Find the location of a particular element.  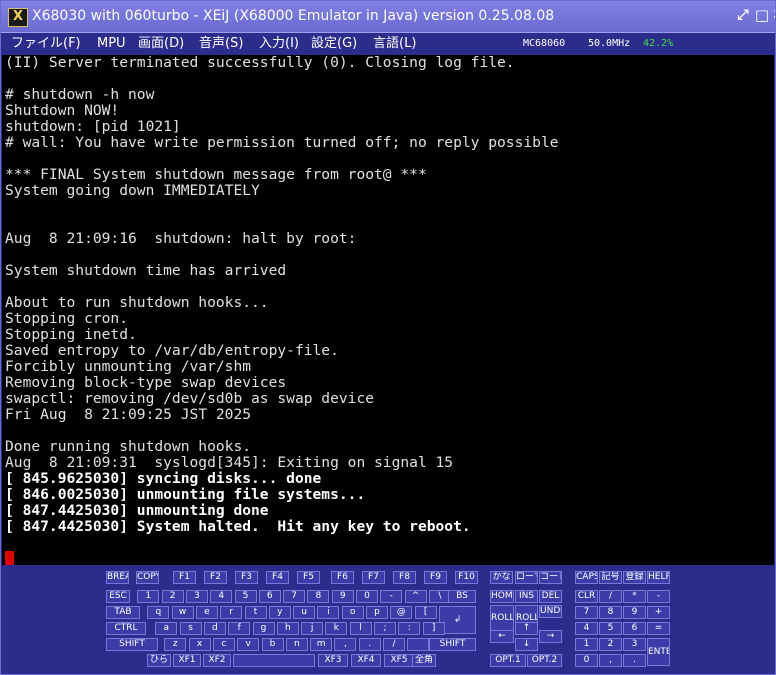

menu-input: 入力(I) is located at coordinates (279, 43).